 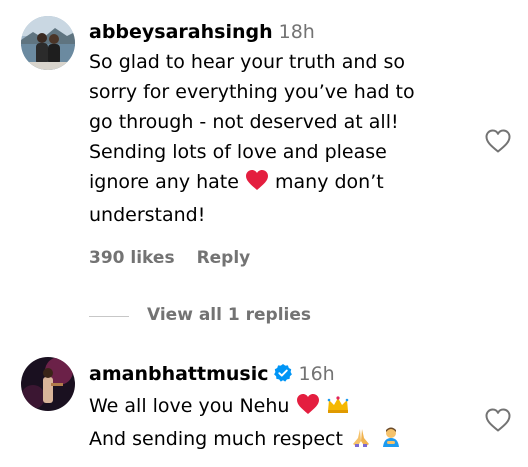 What do you see at coordinates (338, 409) in the screenshot?
I see `crown-emoji-icon` at bounding box center [338, 409].